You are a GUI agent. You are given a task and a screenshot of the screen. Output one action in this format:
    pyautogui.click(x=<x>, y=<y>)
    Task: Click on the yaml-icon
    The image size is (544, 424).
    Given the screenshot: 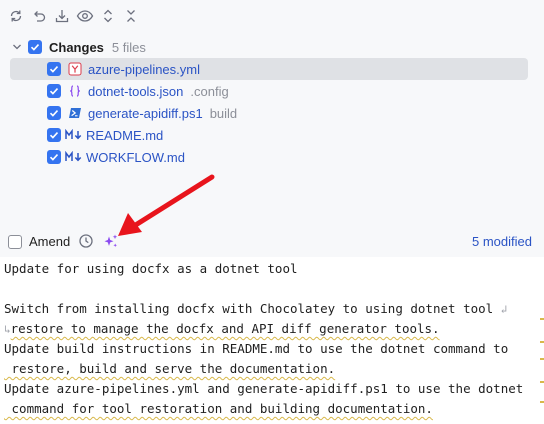 What is the action you would take?
    pyautogui.click(x=75, y=69)
    